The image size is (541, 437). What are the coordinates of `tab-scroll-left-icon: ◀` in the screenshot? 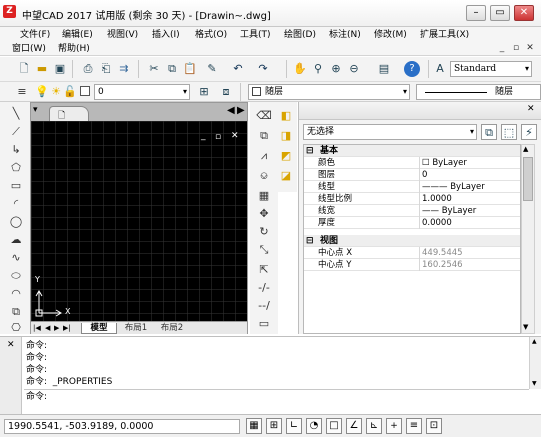 It's located at (231, 110).